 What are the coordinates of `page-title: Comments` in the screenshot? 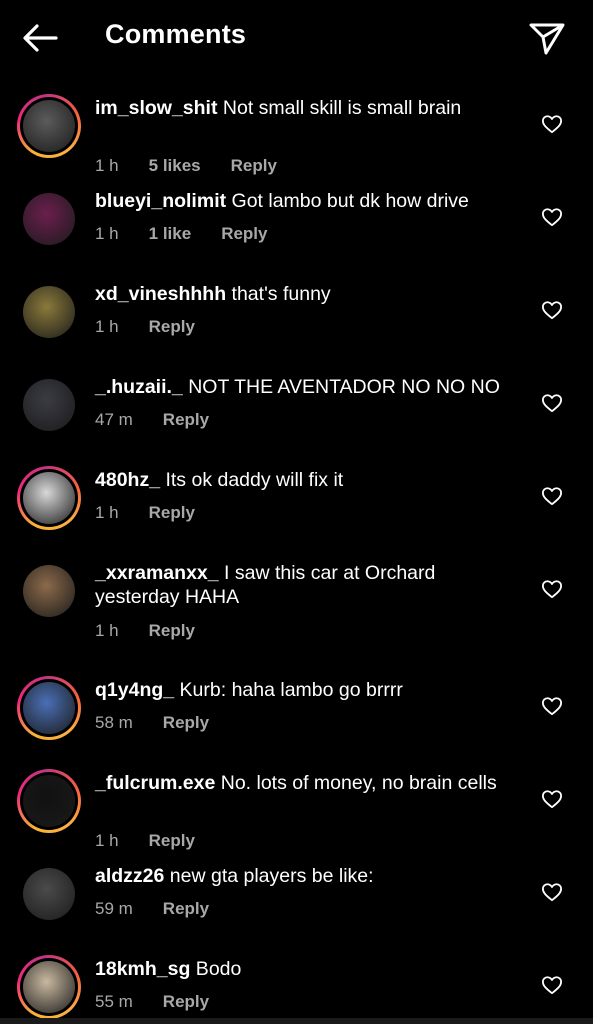 It's located at (176, 34).